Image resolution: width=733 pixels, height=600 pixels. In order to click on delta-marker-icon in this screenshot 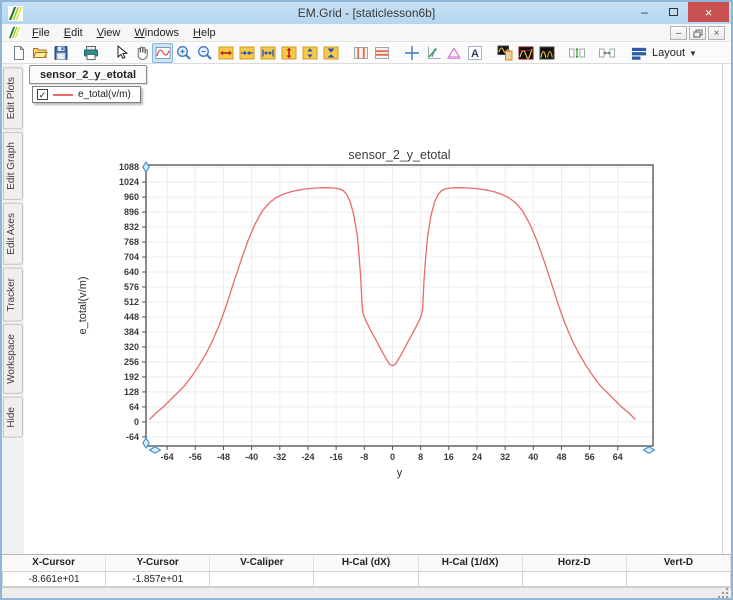, I will do `click(453, 53)`.